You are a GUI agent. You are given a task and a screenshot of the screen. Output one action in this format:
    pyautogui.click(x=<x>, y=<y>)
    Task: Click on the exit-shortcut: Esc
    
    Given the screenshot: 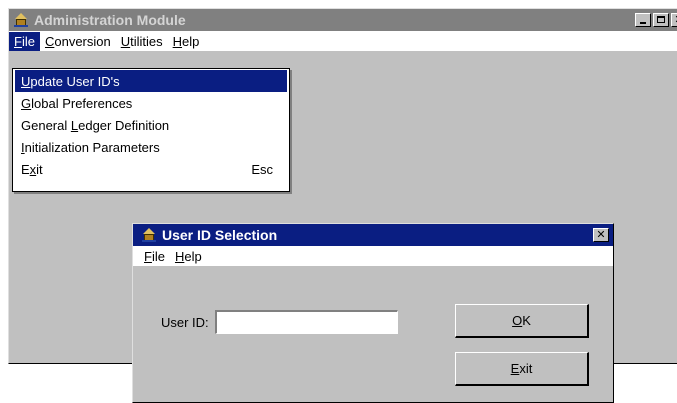 What is the action you would take?
    pyautogui.click(x=262, y=169)
    